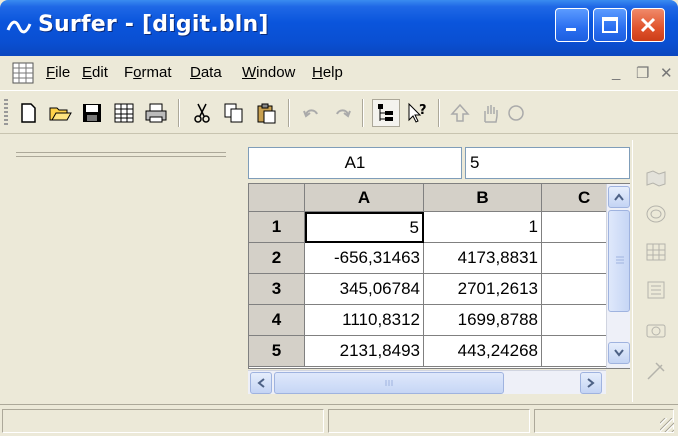 The image size is (678, 436). I want to click on maximize-icon, so click(610, 25).